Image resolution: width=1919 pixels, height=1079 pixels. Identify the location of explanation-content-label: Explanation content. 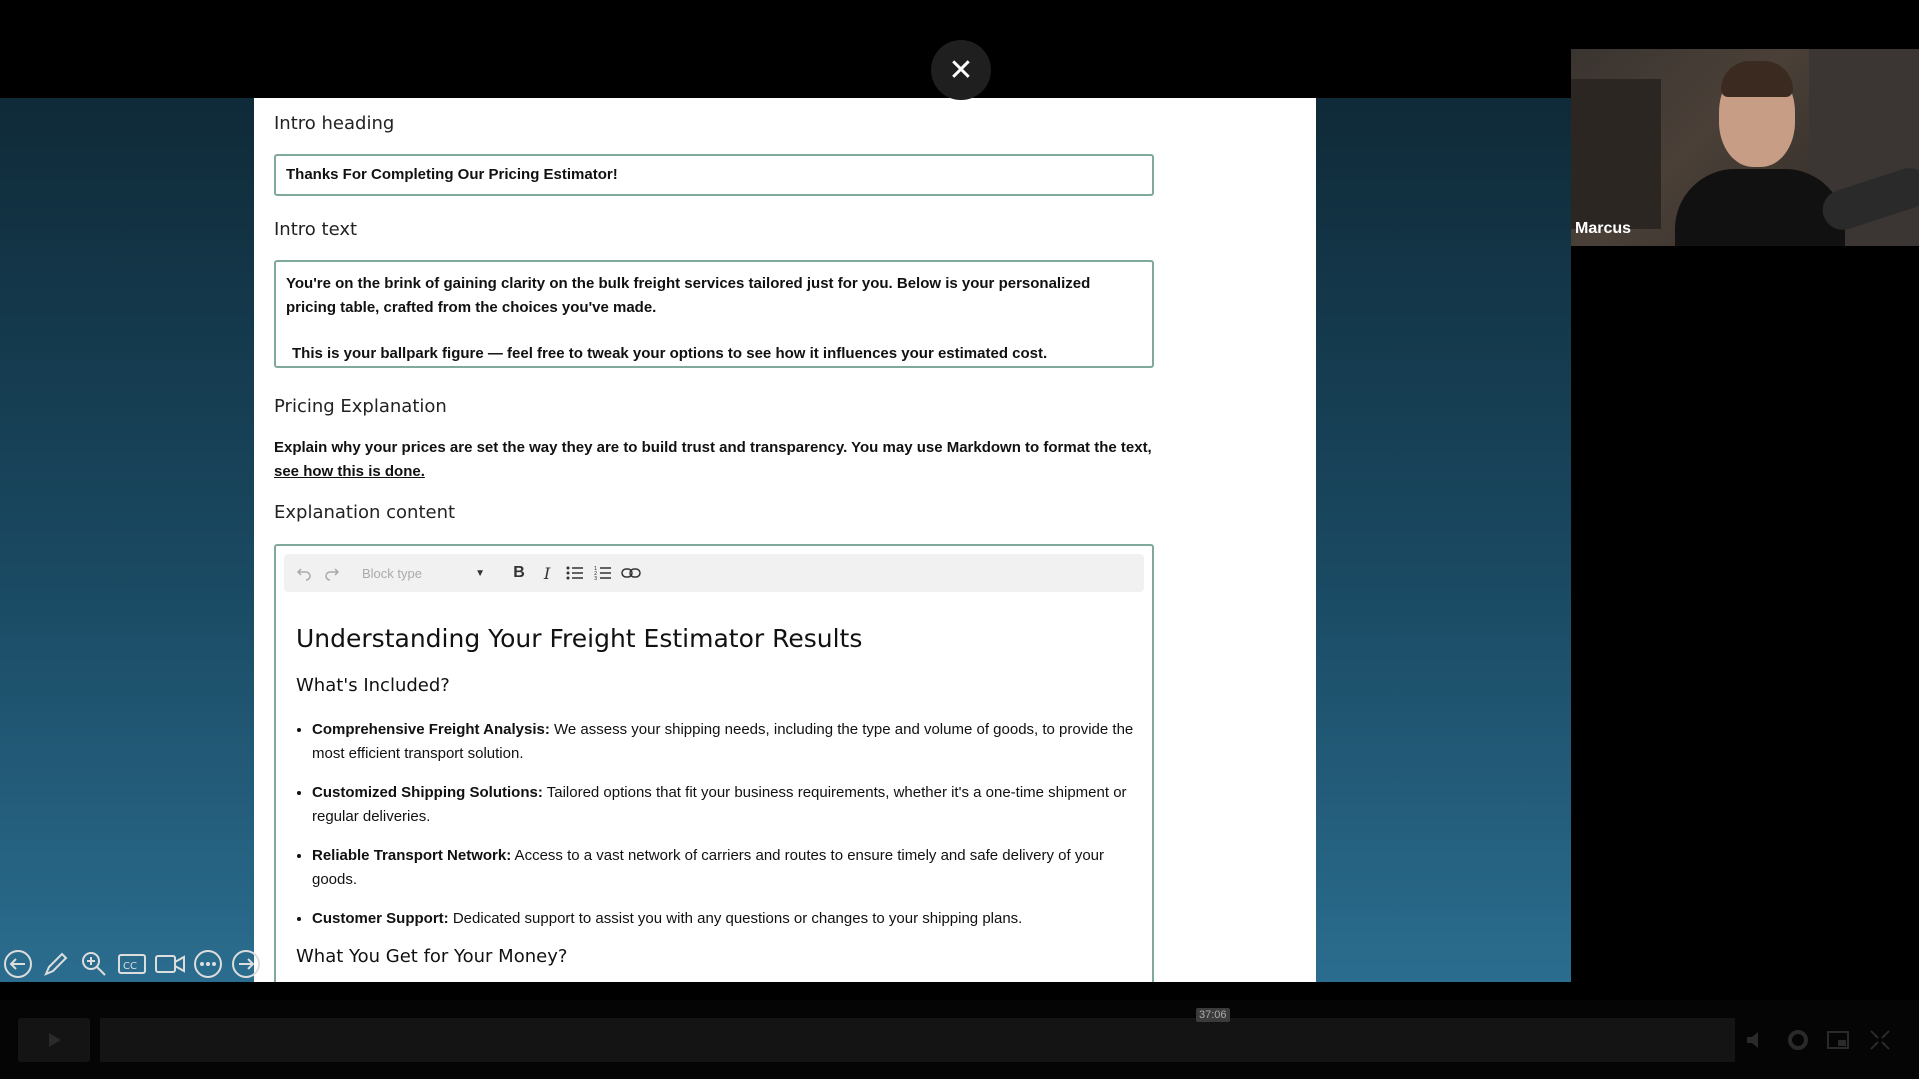
(365, 512).